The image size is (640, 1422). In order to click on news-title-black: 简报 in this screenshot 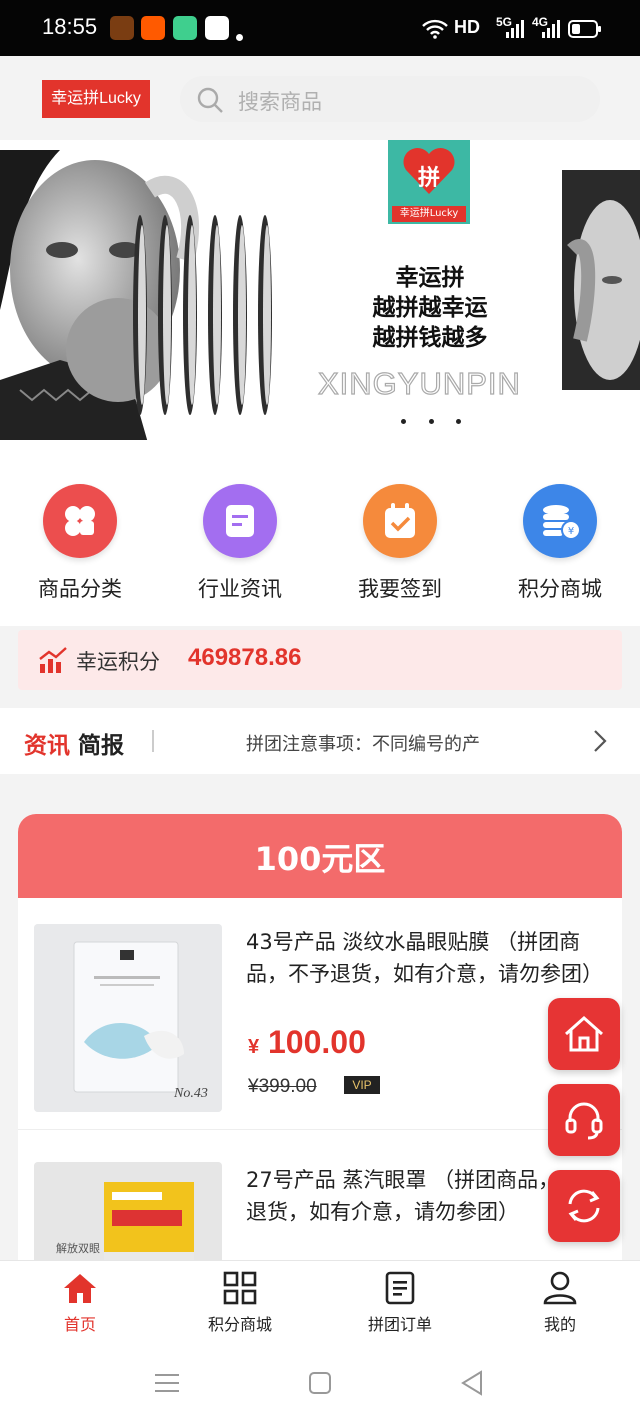, I will do `click(101, 746)`.